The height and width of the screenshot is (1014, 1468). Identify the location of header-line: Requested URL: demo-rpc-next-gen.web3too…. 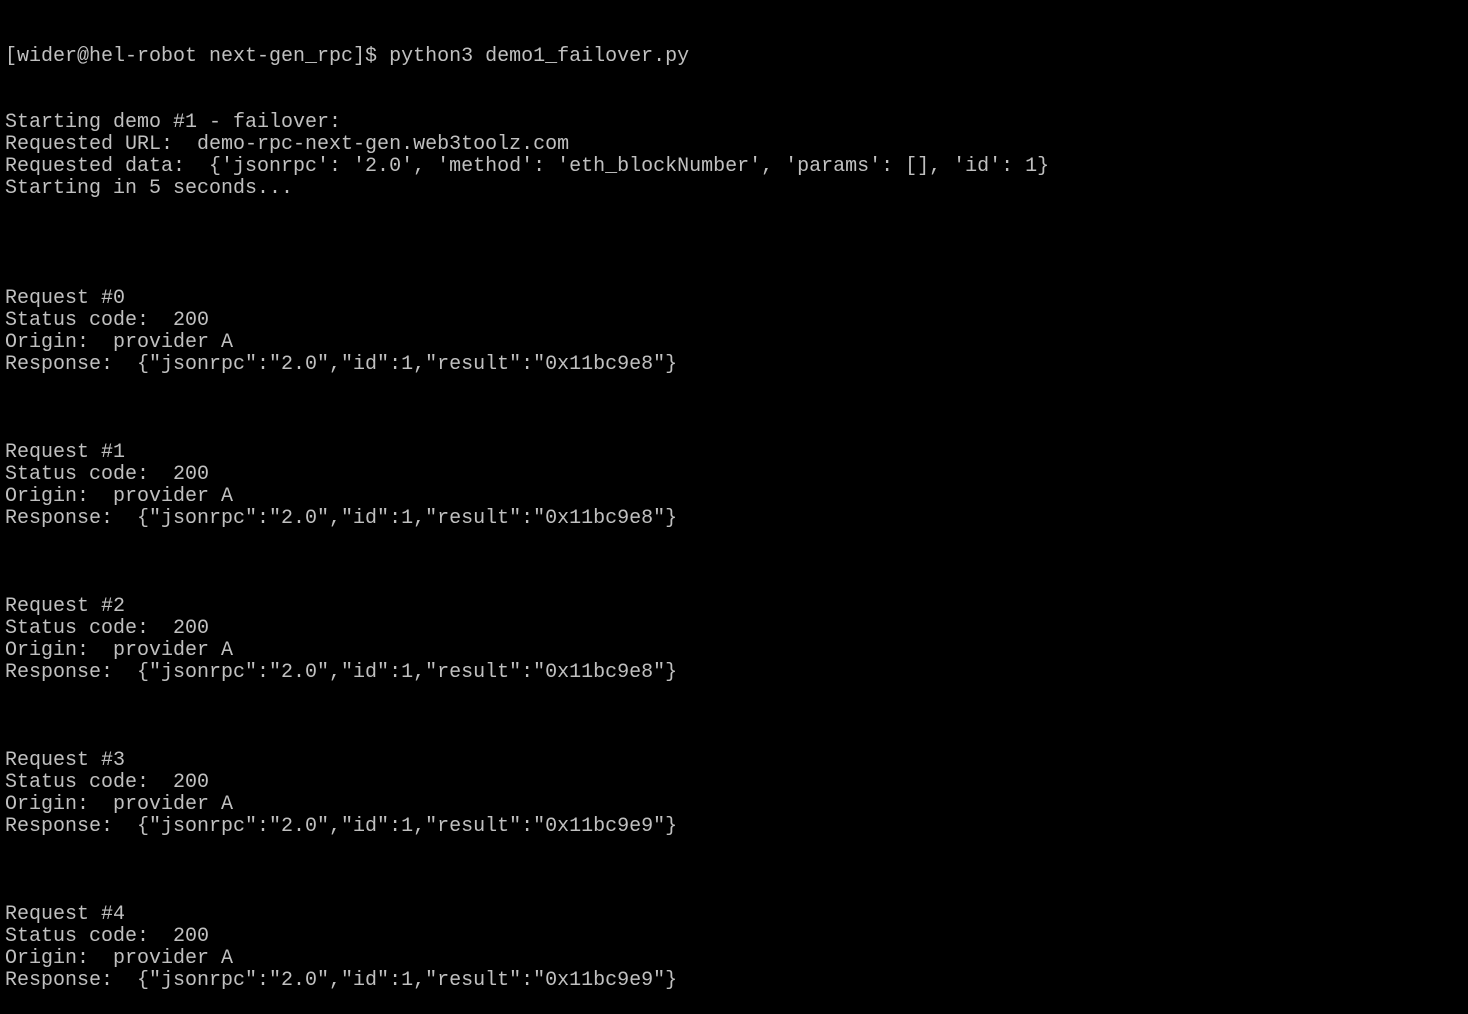
(287, 144).